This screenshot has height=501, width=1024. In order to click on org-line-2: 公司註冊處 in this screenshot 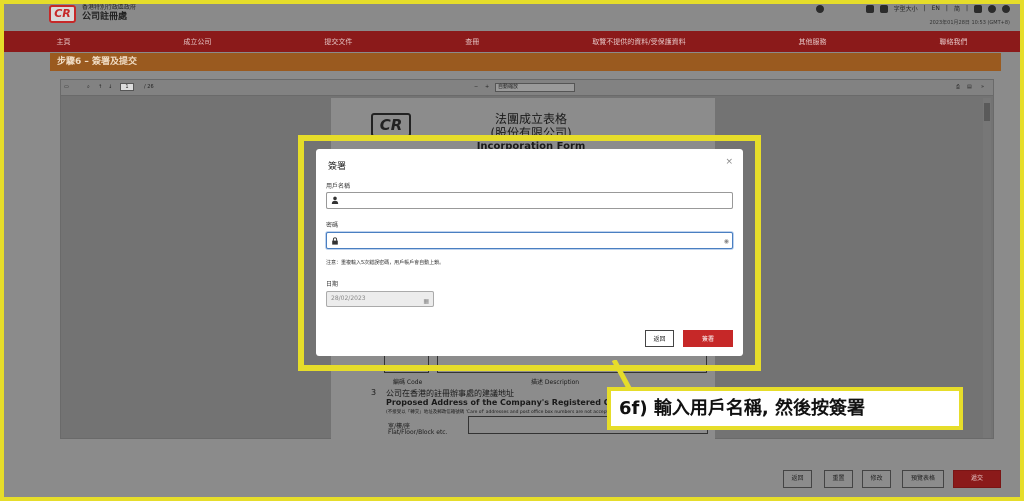, I will do `click(105, 17)`.